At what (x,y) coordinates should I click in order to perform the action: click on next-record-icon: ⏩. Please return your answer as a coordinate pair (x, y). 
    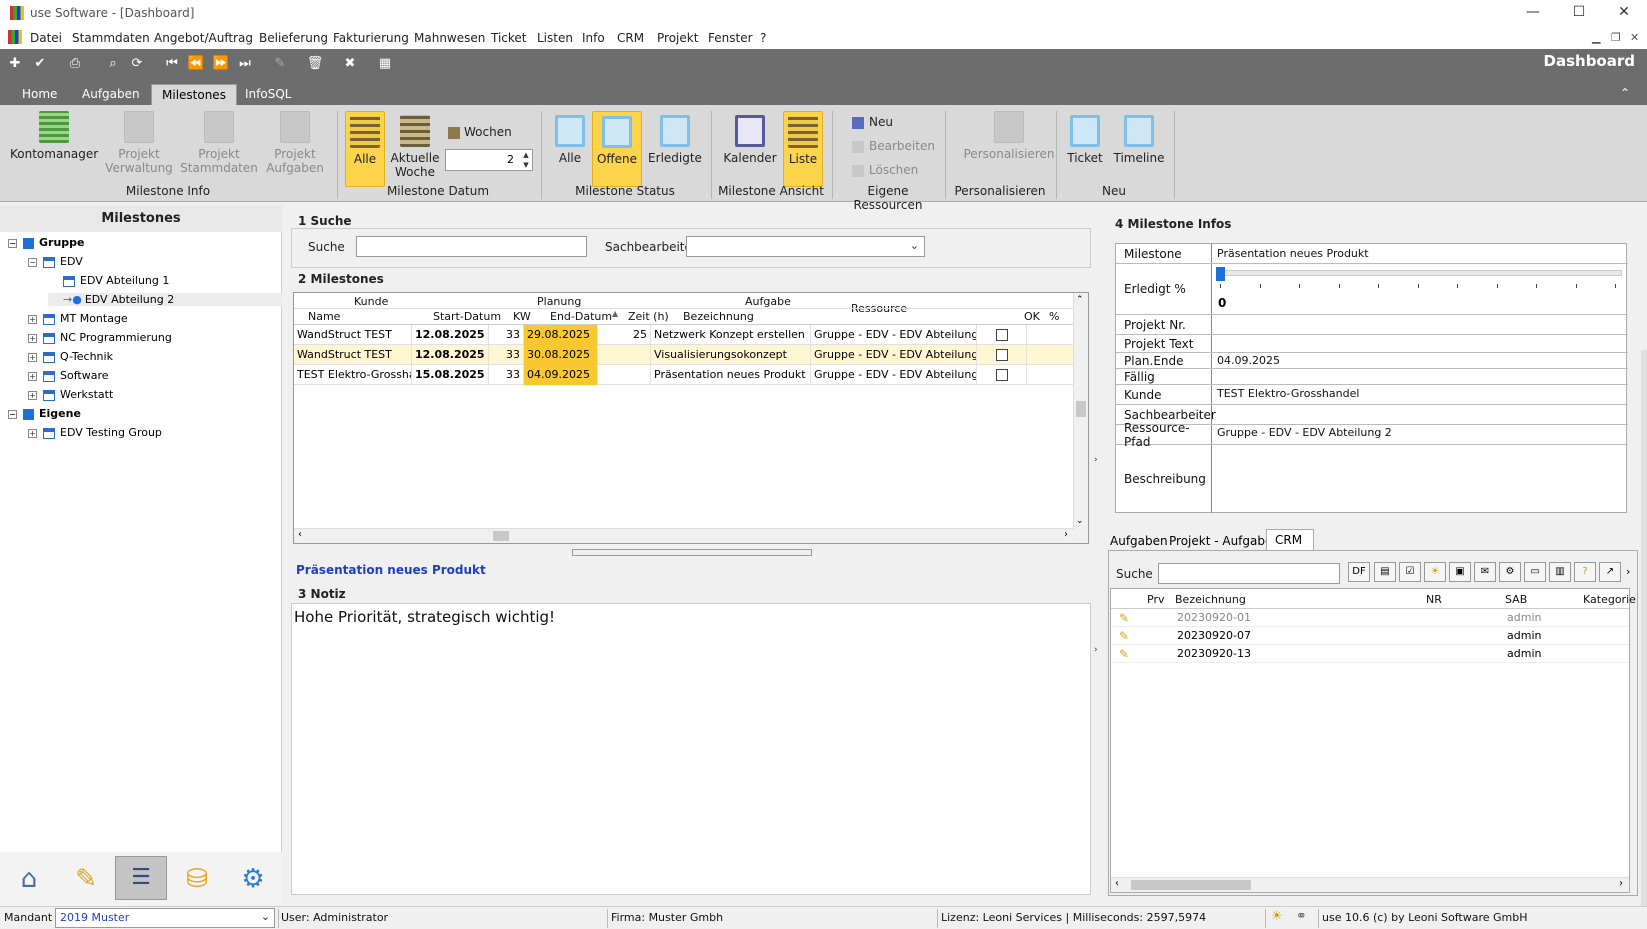
    Looking at the image, I should click on (221, 64).